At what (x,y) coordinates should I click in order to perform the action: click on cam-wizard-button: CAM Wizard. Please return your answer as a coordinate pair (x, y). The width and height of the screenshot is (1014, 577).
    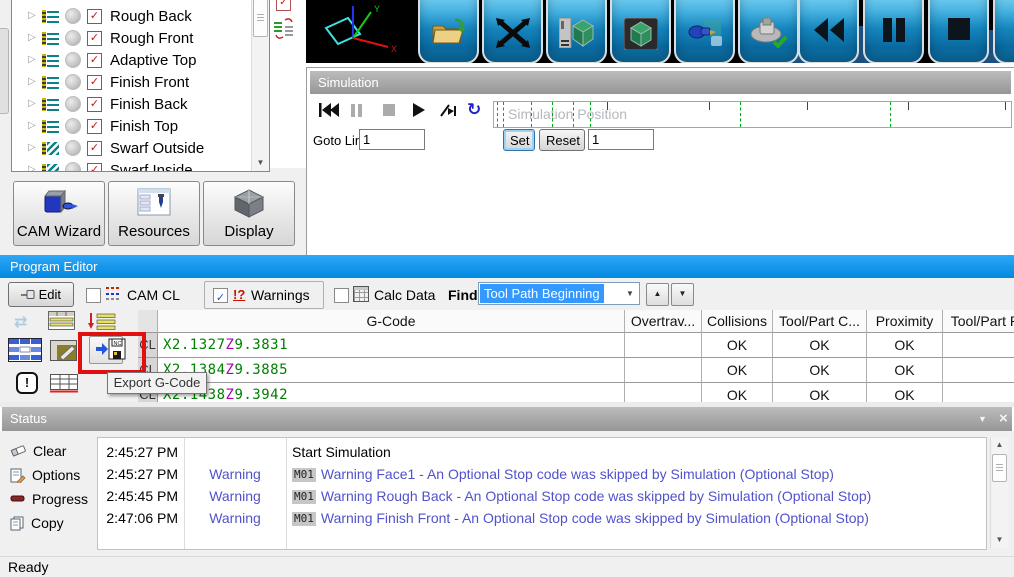
    Looking at the image, I should click on (59, 213).